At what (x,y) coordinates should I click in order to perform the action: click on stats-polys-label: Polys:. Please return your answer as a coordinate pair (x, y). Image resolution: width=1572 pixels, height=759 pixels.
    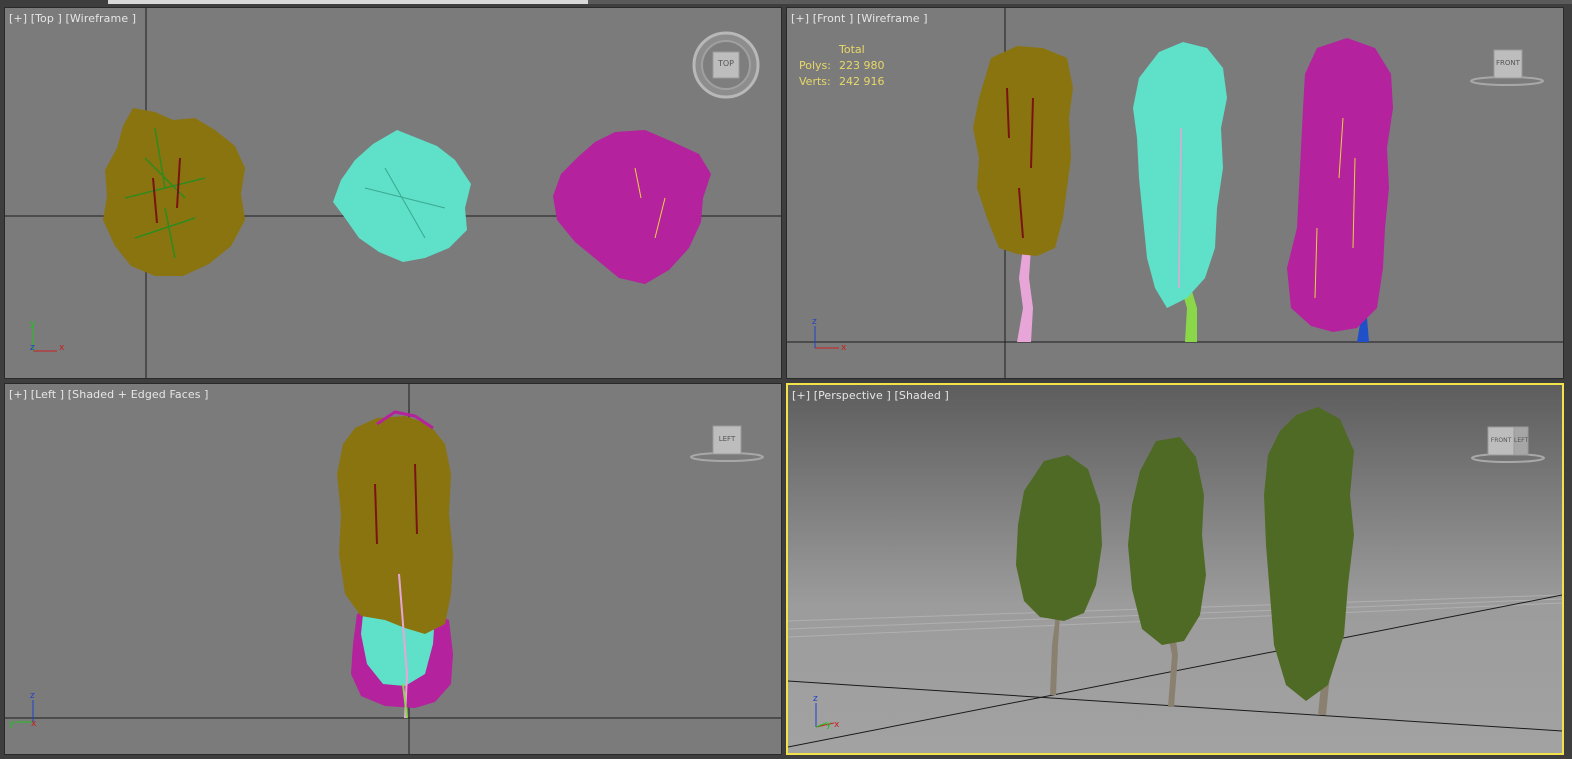
    Looking at the image, I should click on (815, 65).